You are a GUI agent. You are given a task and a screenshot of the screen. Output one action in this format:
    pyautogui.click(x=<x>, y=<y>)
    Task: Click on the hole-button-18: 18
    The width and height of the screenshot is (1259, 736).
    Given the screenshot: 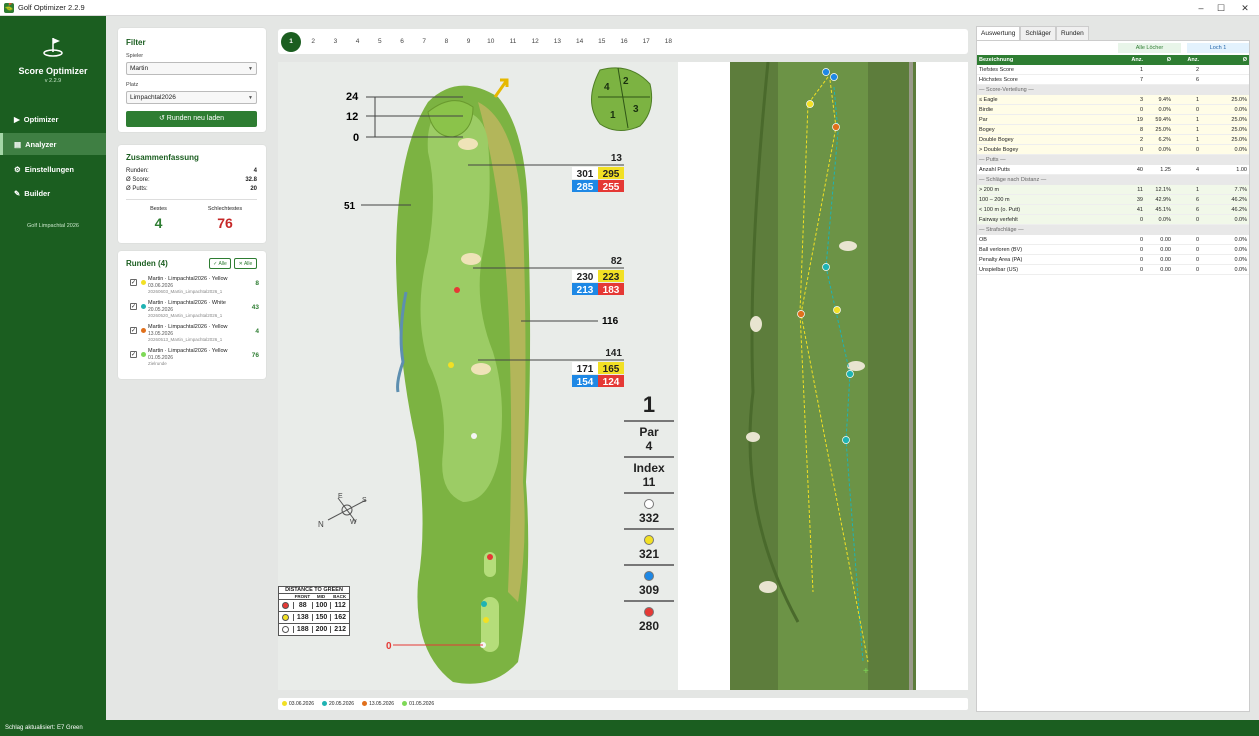 What is the action you would take?
    pyautogui.click(x=668, y=42)
    